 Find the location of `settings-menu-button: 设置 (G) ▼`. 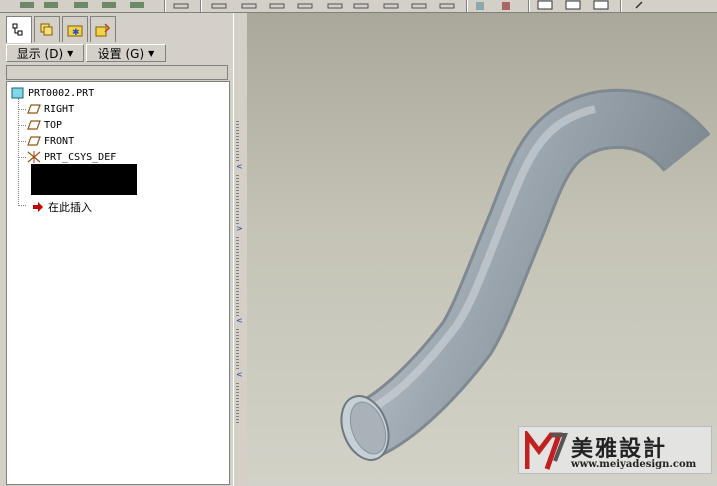

settings-menu-button: 设置 (G) ▼ is located at coordinates (126, 53).